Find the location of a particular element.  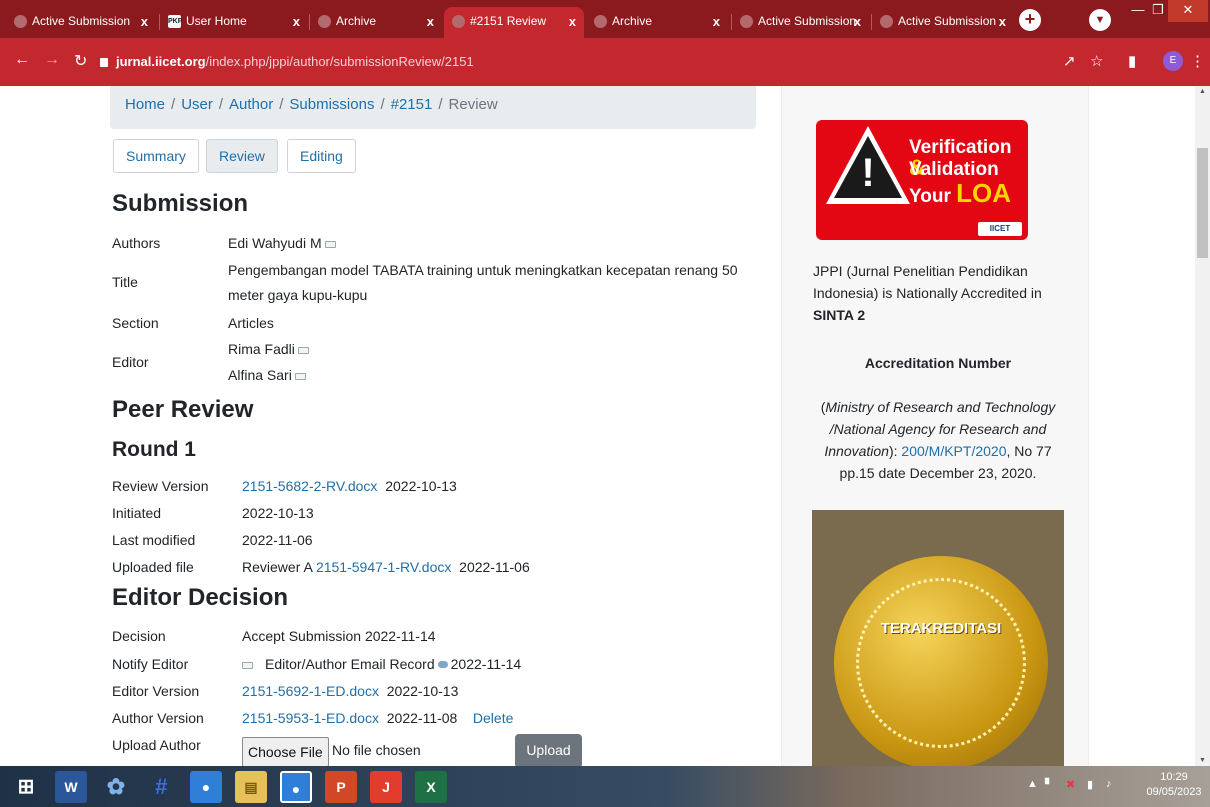

delete-link: Delete is located at coordinates (493, 718).